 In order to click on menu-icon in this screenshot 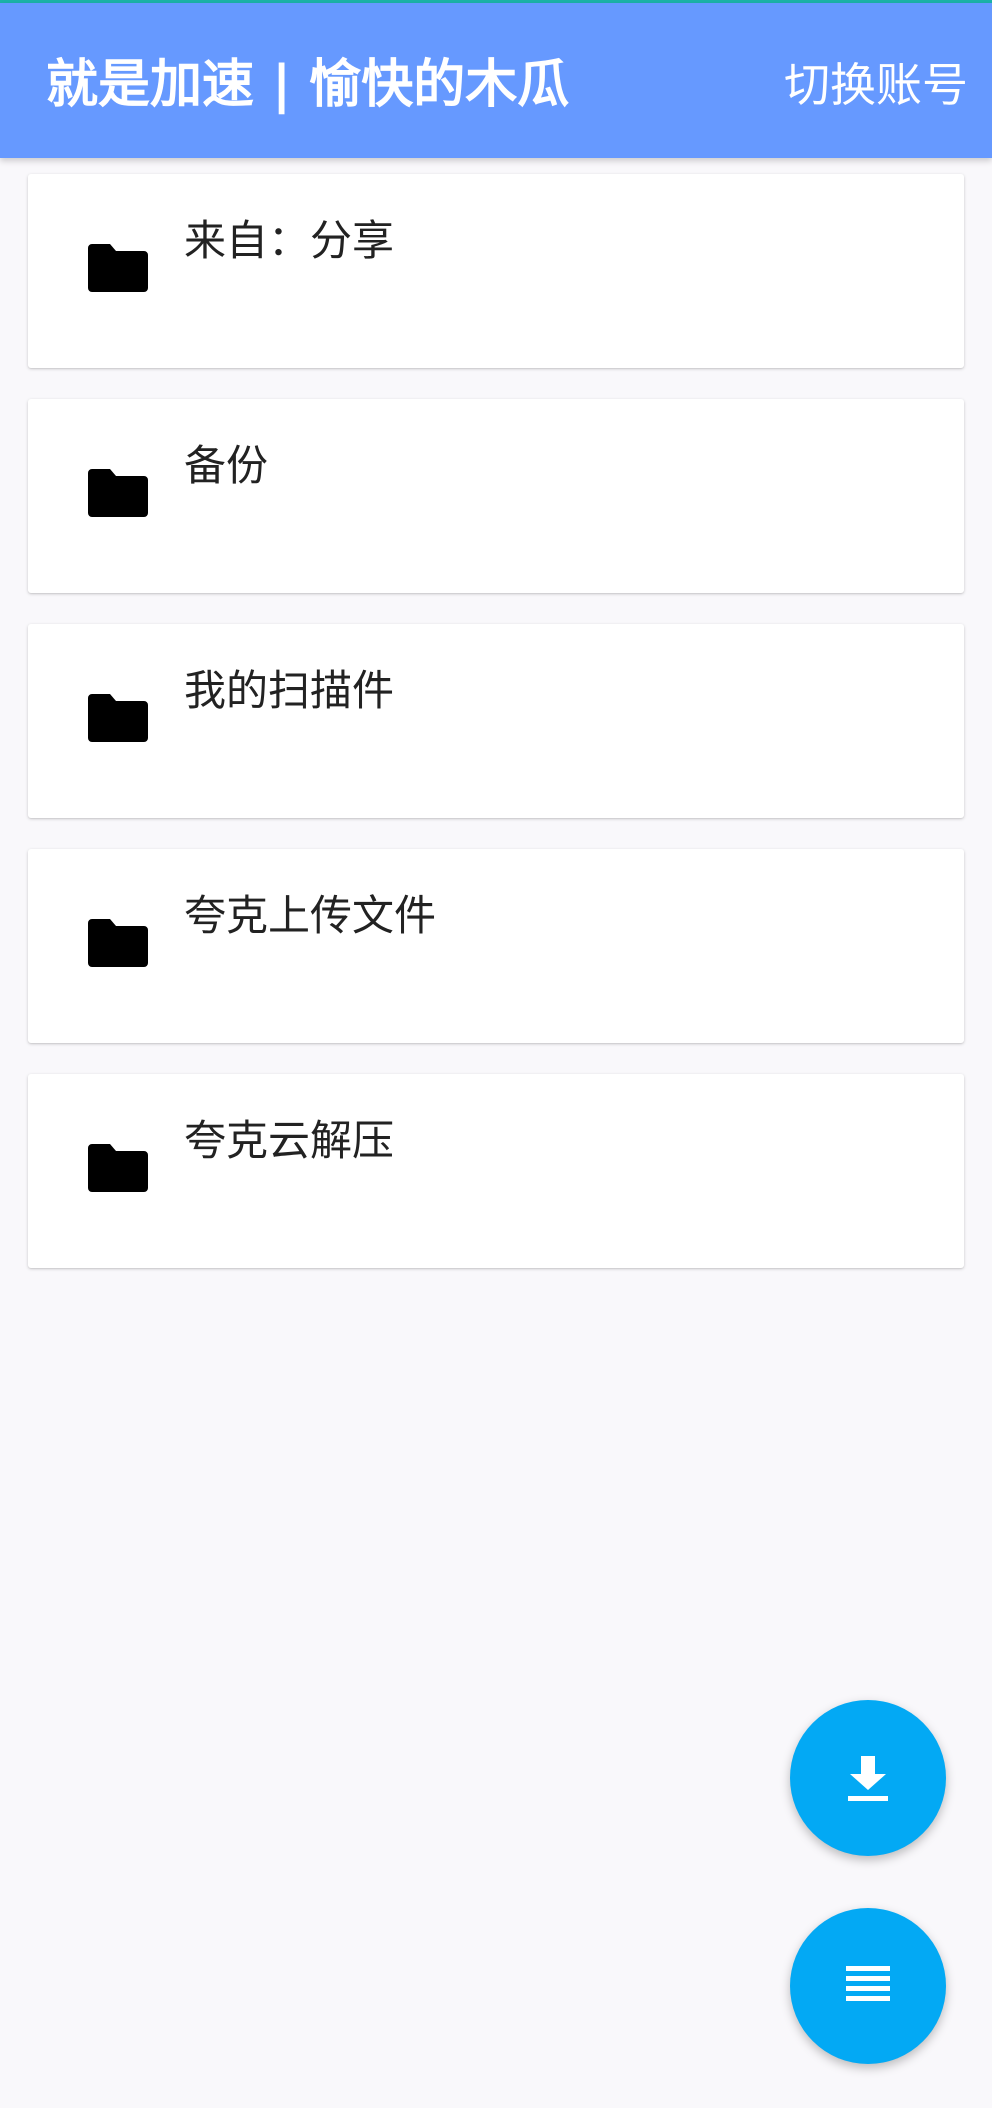, I will do `click(868, 1983)`.